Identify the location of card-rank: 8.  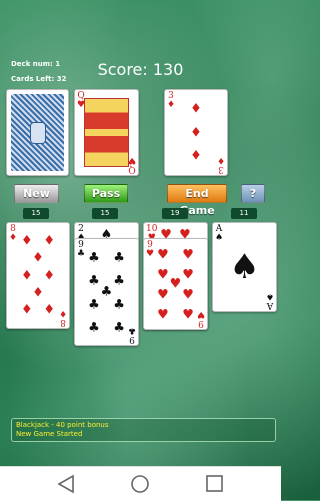
(63, 322).